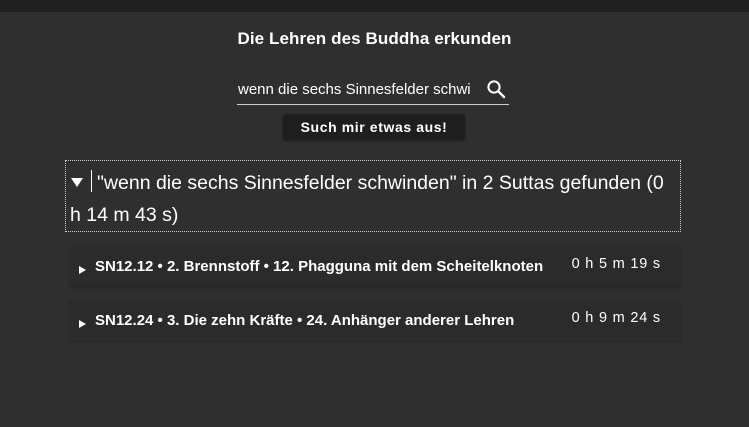 This screenshot has height=427, width=749. I want to click on result-duration: 0 h 9 m 24 s, so click(616, 318).